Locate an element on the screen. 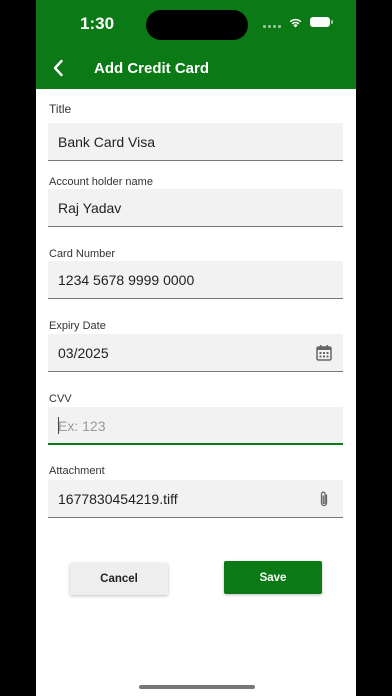 The width and height of the screenshot is (392, 696). attachment-field: 1677830454219.tiff is located at coordinates (195, 499).